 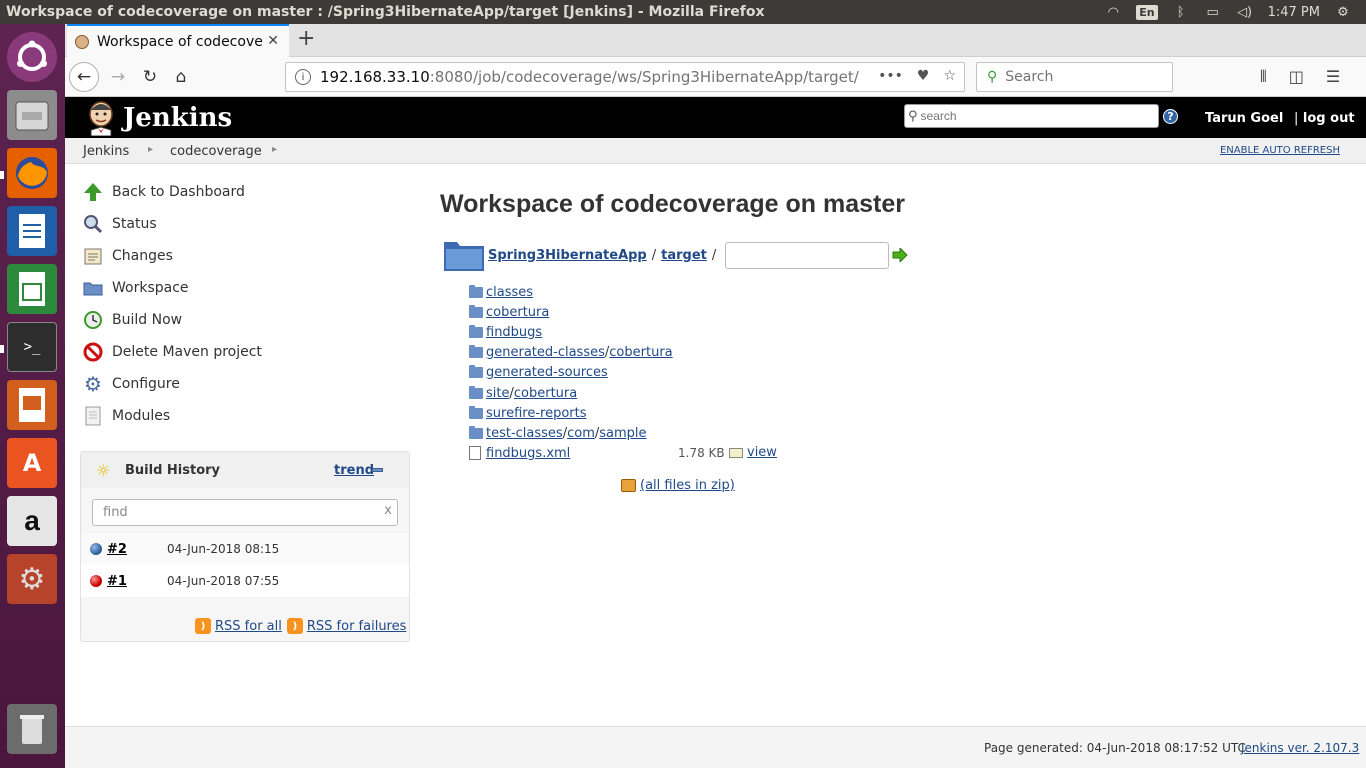 I want to click on breadcrumb-item-codecoverage: codecoverage, so click(x=216, y=151).